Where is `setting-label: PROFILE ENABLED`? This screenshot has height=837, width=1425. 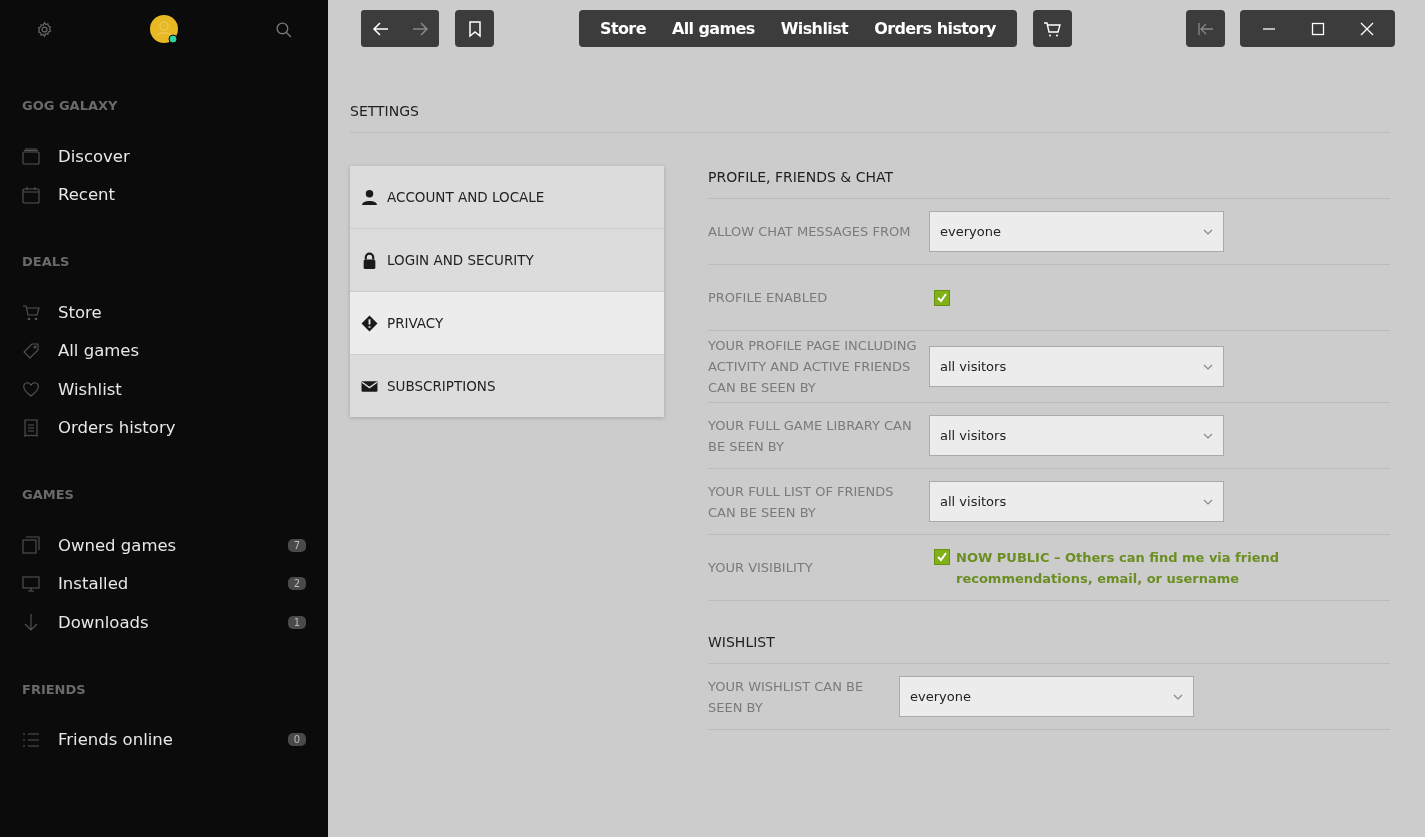
setting-label: PROFILE ENABLED is located at coordinates (768, 298).